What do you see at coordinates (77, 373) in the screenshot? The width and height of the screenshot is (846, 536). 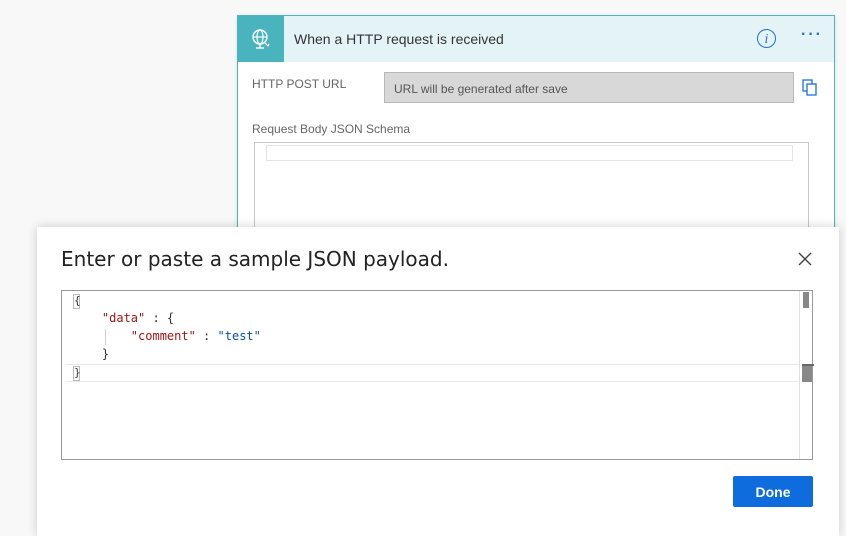 I see `code-line-5: }` at bounding box center [77, 373].